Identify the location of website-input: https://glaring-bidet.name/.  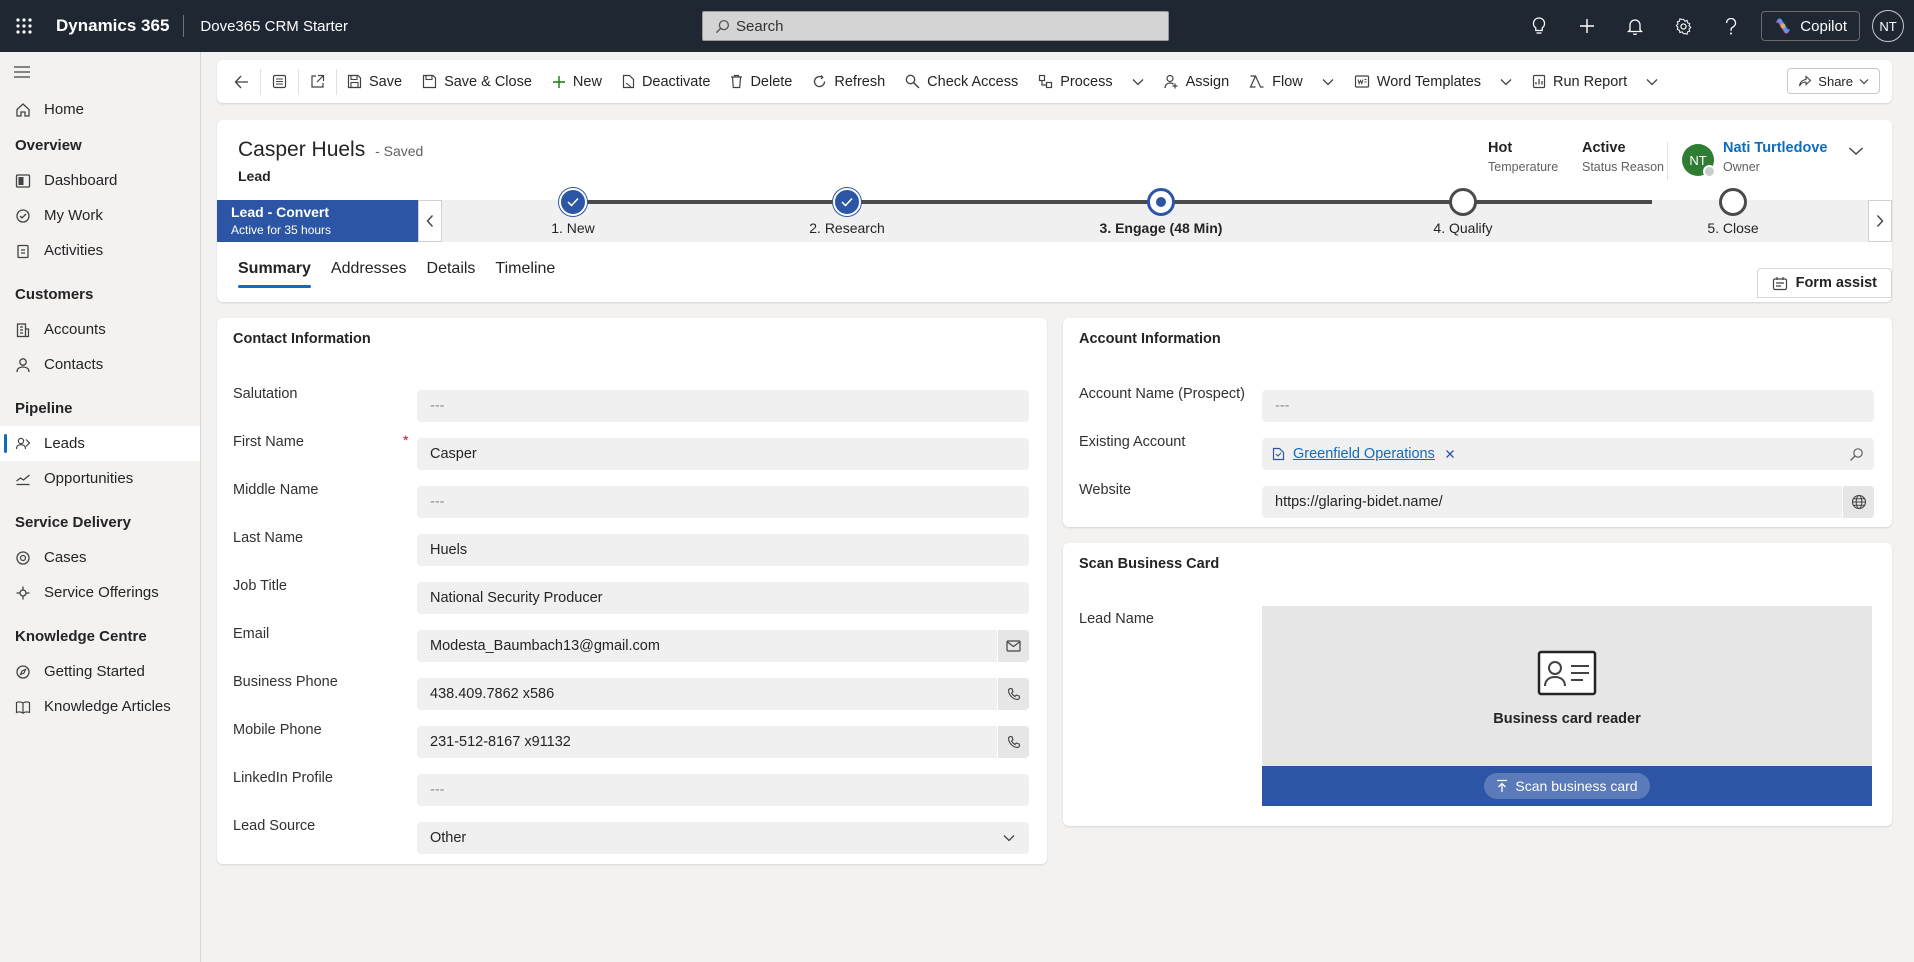
(1568, 502).